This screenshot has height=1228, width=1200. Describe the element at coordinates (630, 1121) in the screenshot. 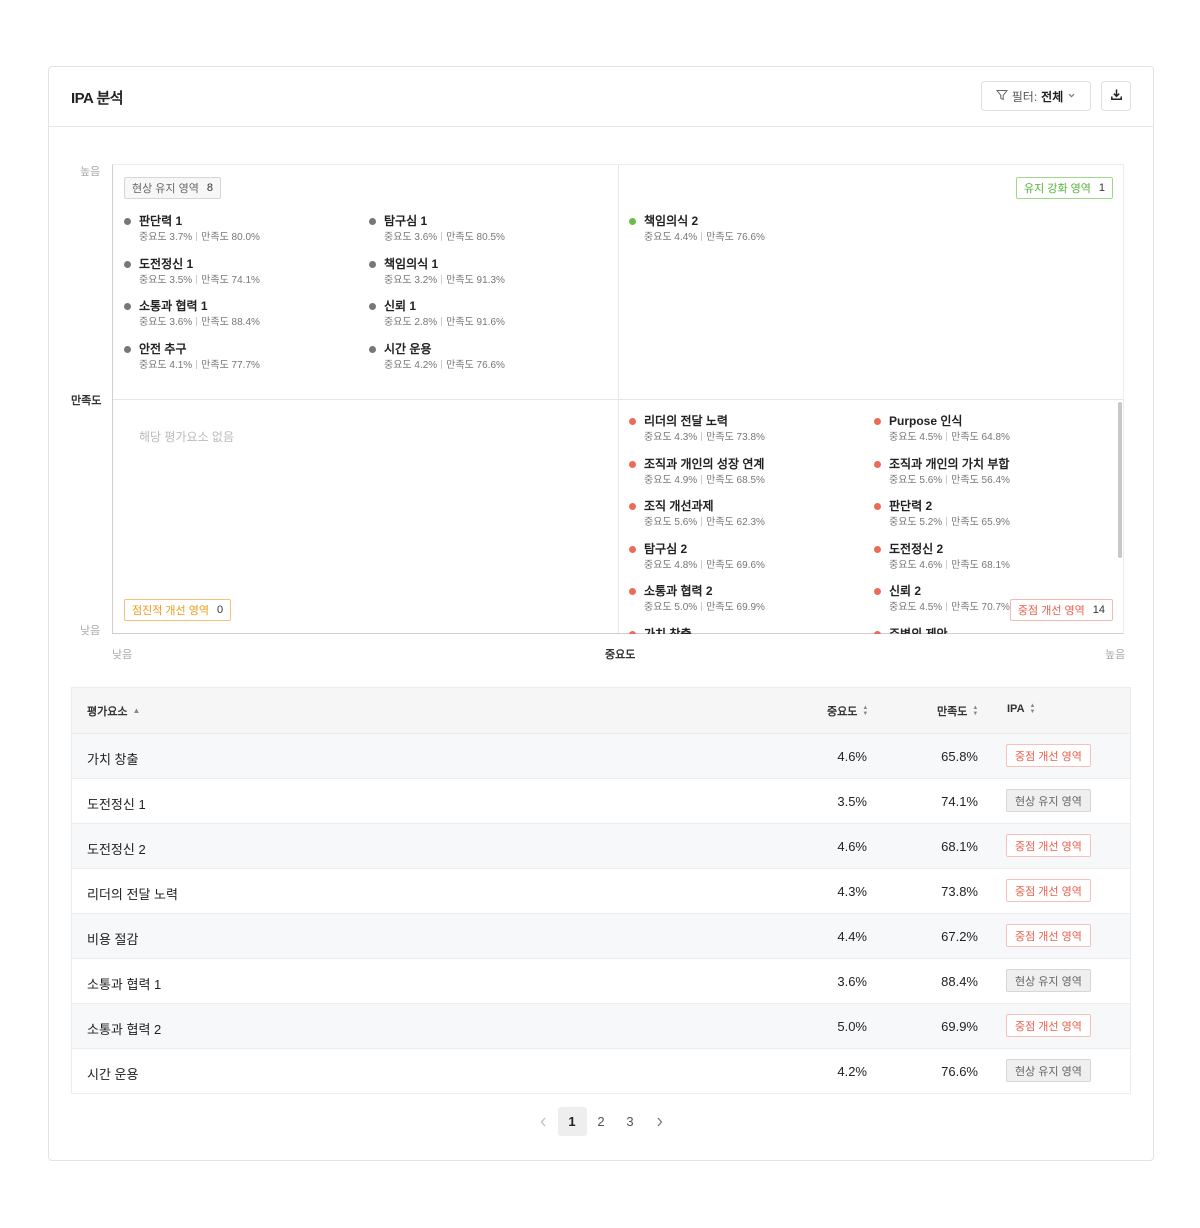

I see `page-button: 3` at that location.